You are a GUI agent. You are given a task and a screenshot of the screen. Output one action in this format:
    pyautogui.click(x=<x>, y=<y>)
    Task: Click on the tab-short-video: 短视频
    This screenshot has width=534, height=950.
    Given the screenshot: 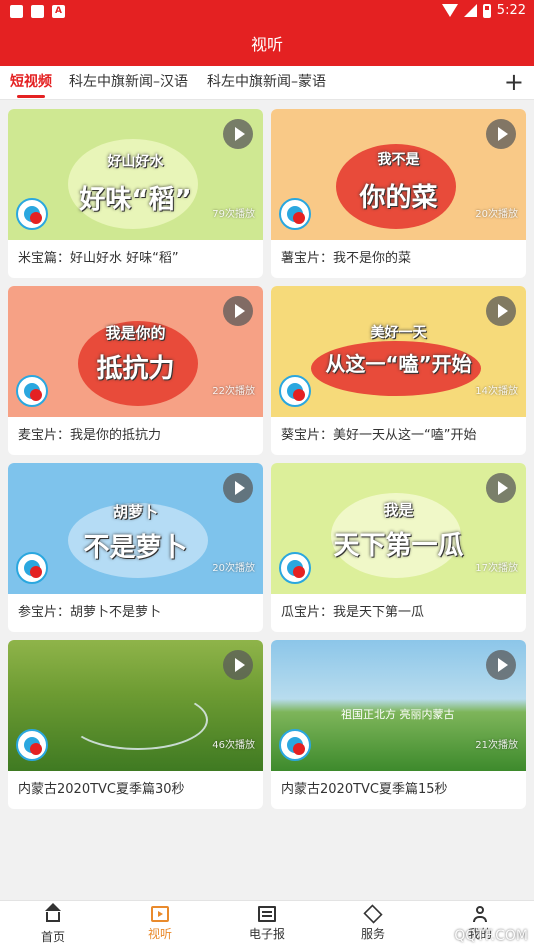 What is the action you would take?
    pyautogui.click(x=31, y=83)
    